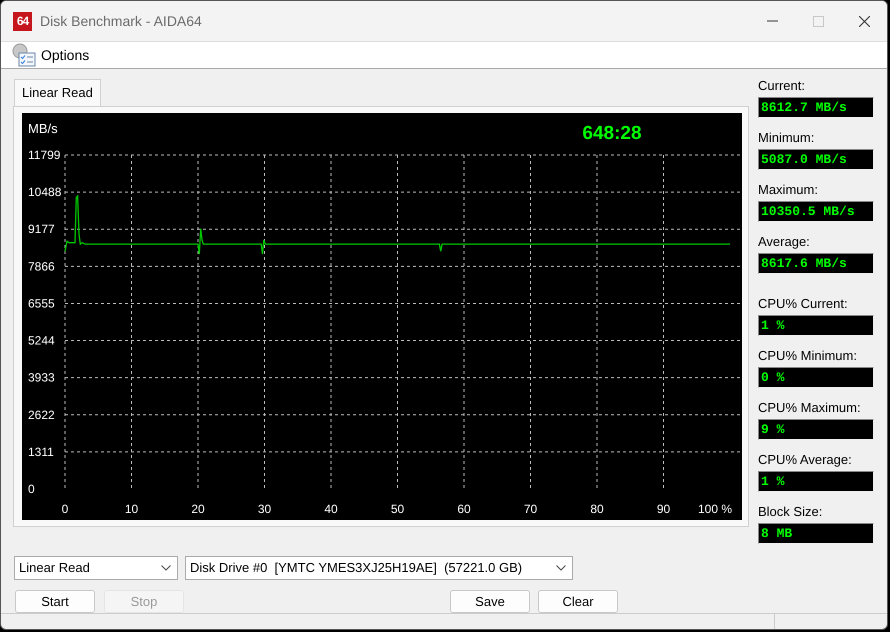  Describe the element at coordinates (816, 159) in the screenshot. I see `stat-value: 5087.0 MB/s` at that location.